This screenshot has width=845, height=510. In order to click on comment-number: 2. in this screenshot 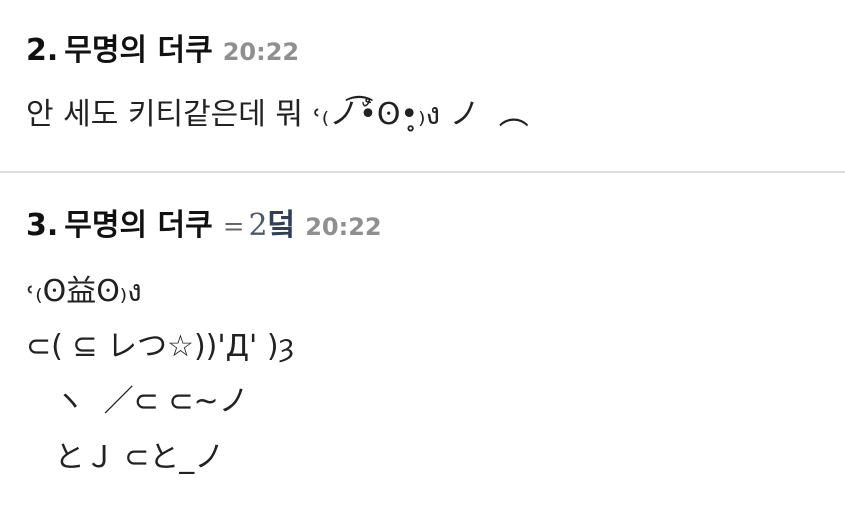, I will do `click(42, 50)`.